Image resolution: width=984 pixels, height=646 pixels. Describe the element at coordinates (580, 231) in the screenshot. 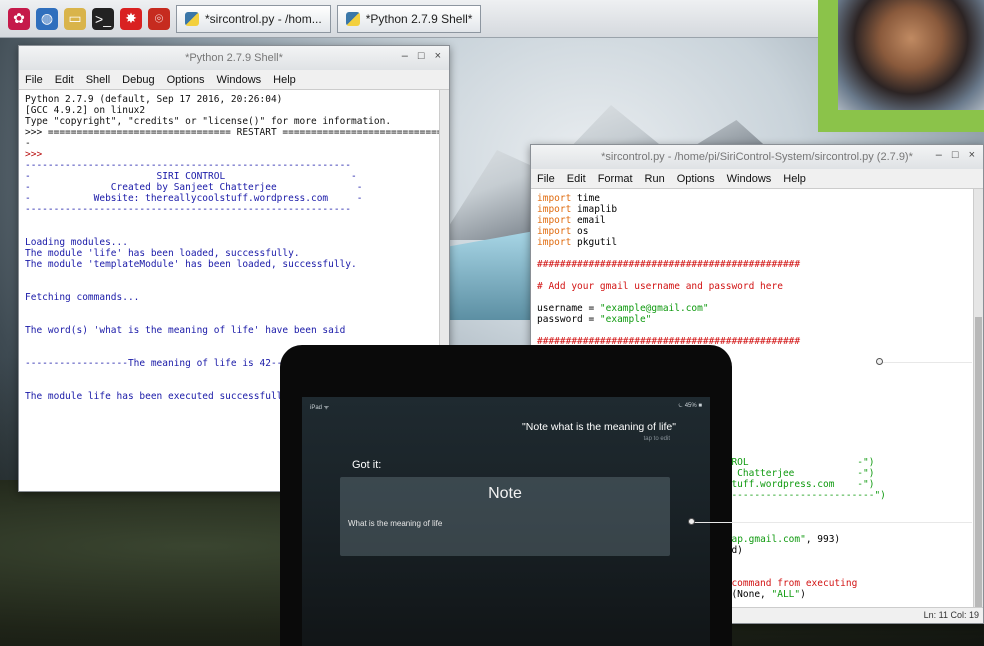

I see `code-text: os` at that location.